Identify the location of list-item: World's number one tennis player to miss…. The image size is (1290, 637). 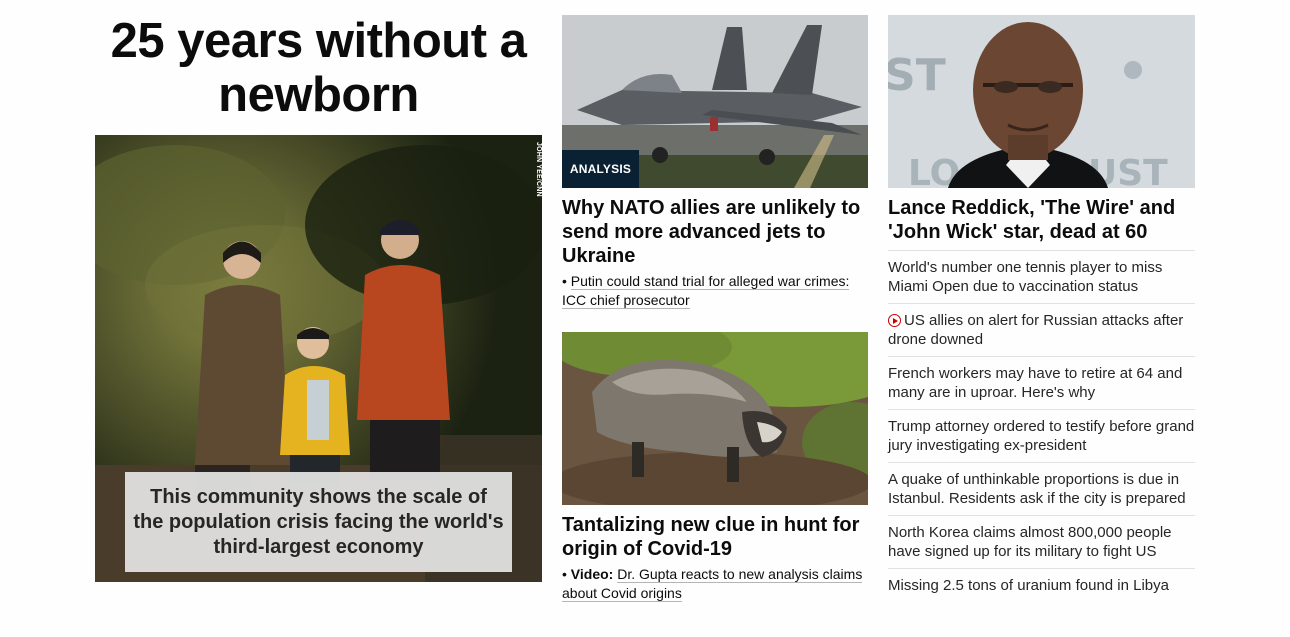
(1041, 276).